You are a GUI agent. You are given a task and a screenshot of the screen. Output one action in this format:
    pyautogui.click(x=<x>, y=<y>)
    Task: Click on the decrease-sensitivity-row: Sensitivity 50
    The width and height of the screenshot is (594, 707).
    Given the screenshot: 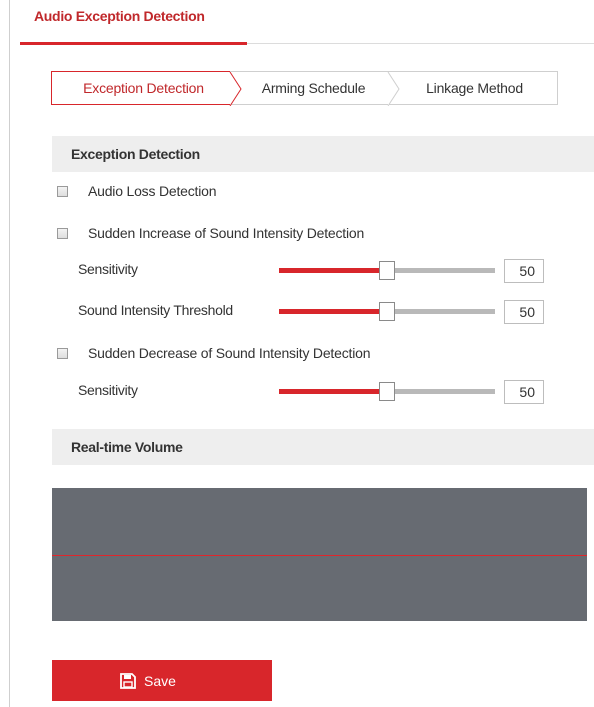 What is the action you would take?
    pyautogui.click(x=313, y=392)
    